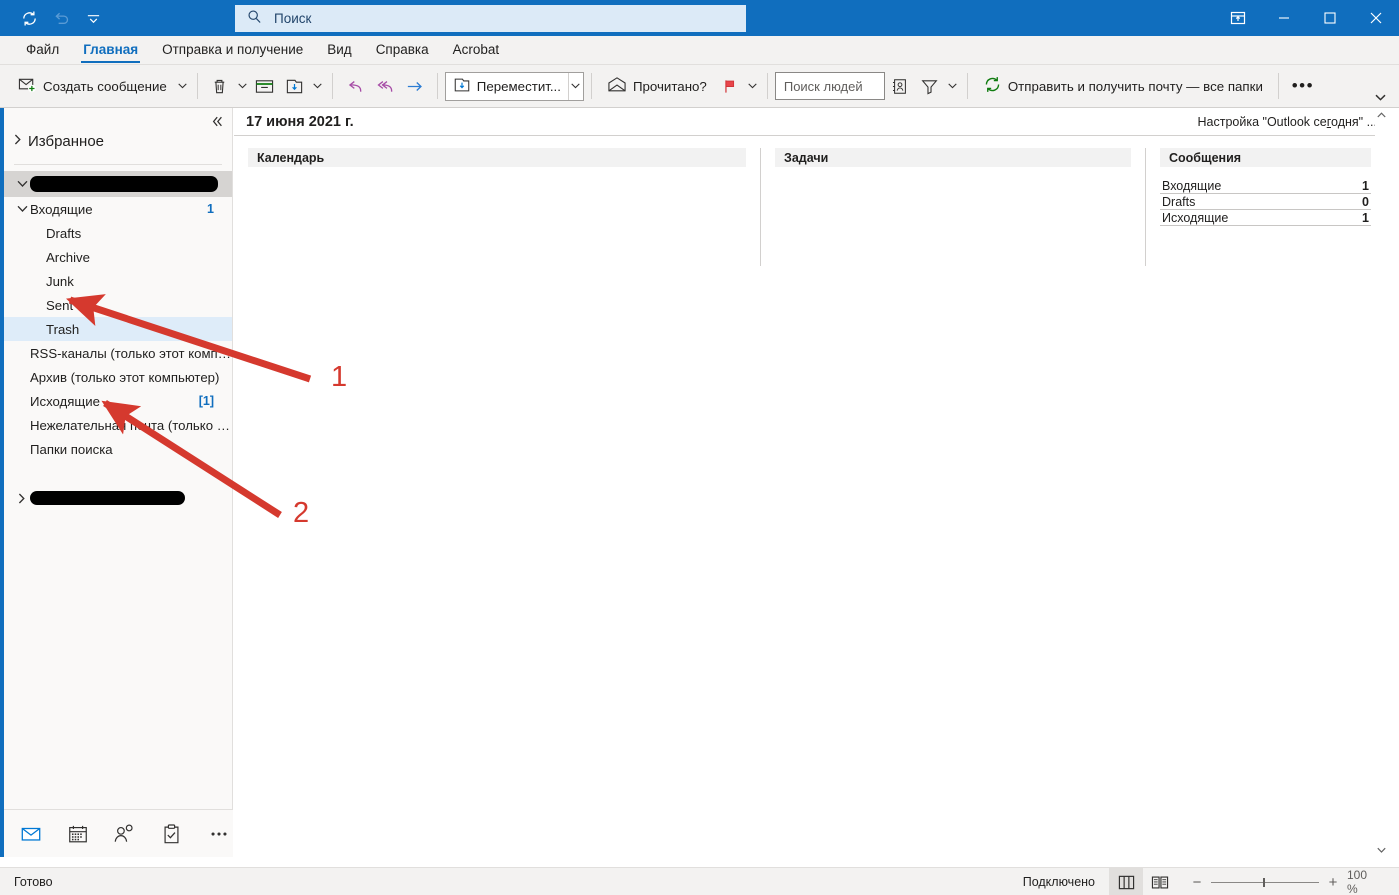  I want to click on new-message-button: Создать сообщение, so click(92, 86).